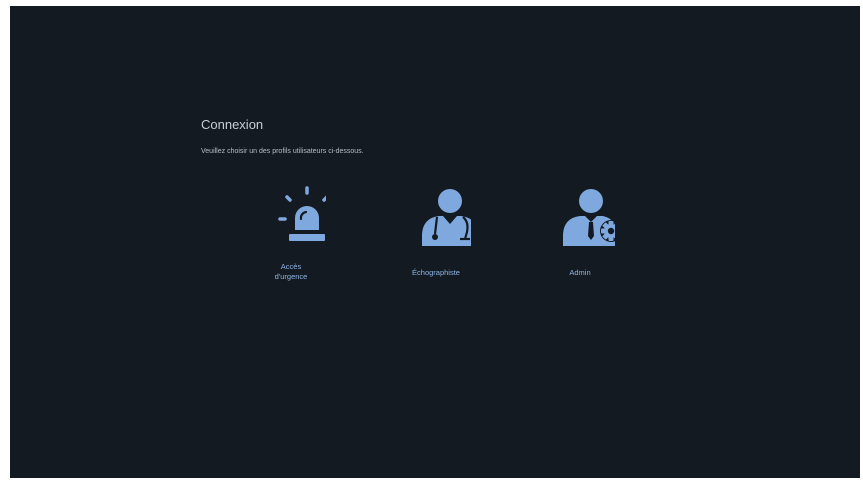  I want to click on admin-user-gear-icon, so click(580, 215).